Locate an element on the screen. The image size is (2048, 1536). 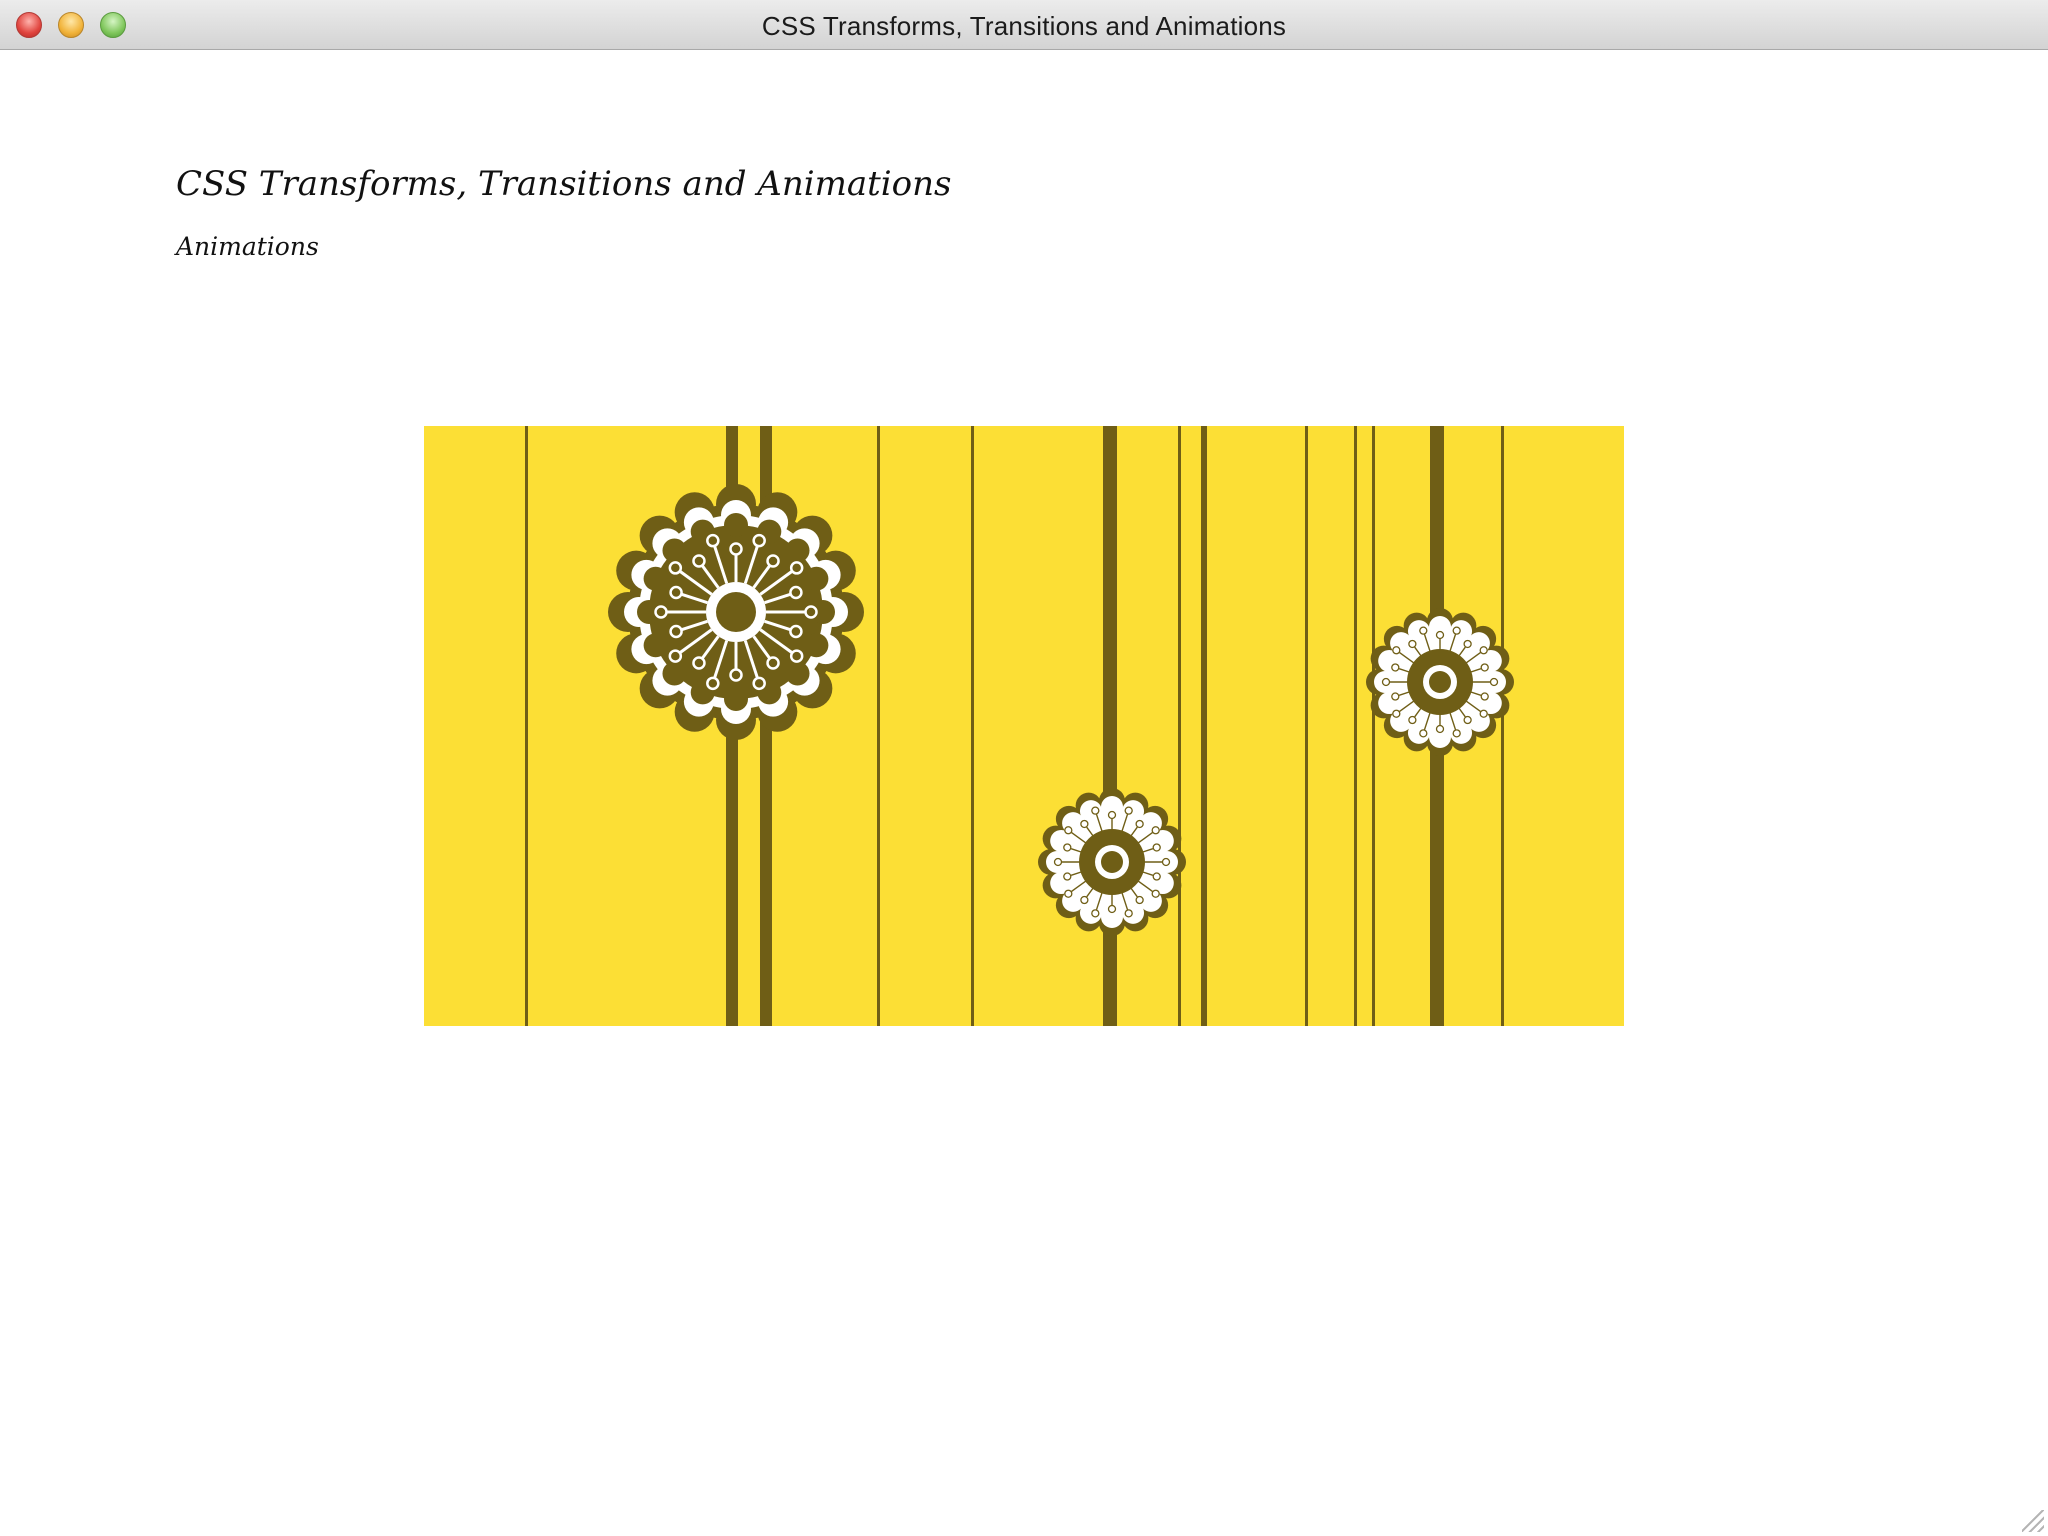
flower is located at coordinates (736, 612).